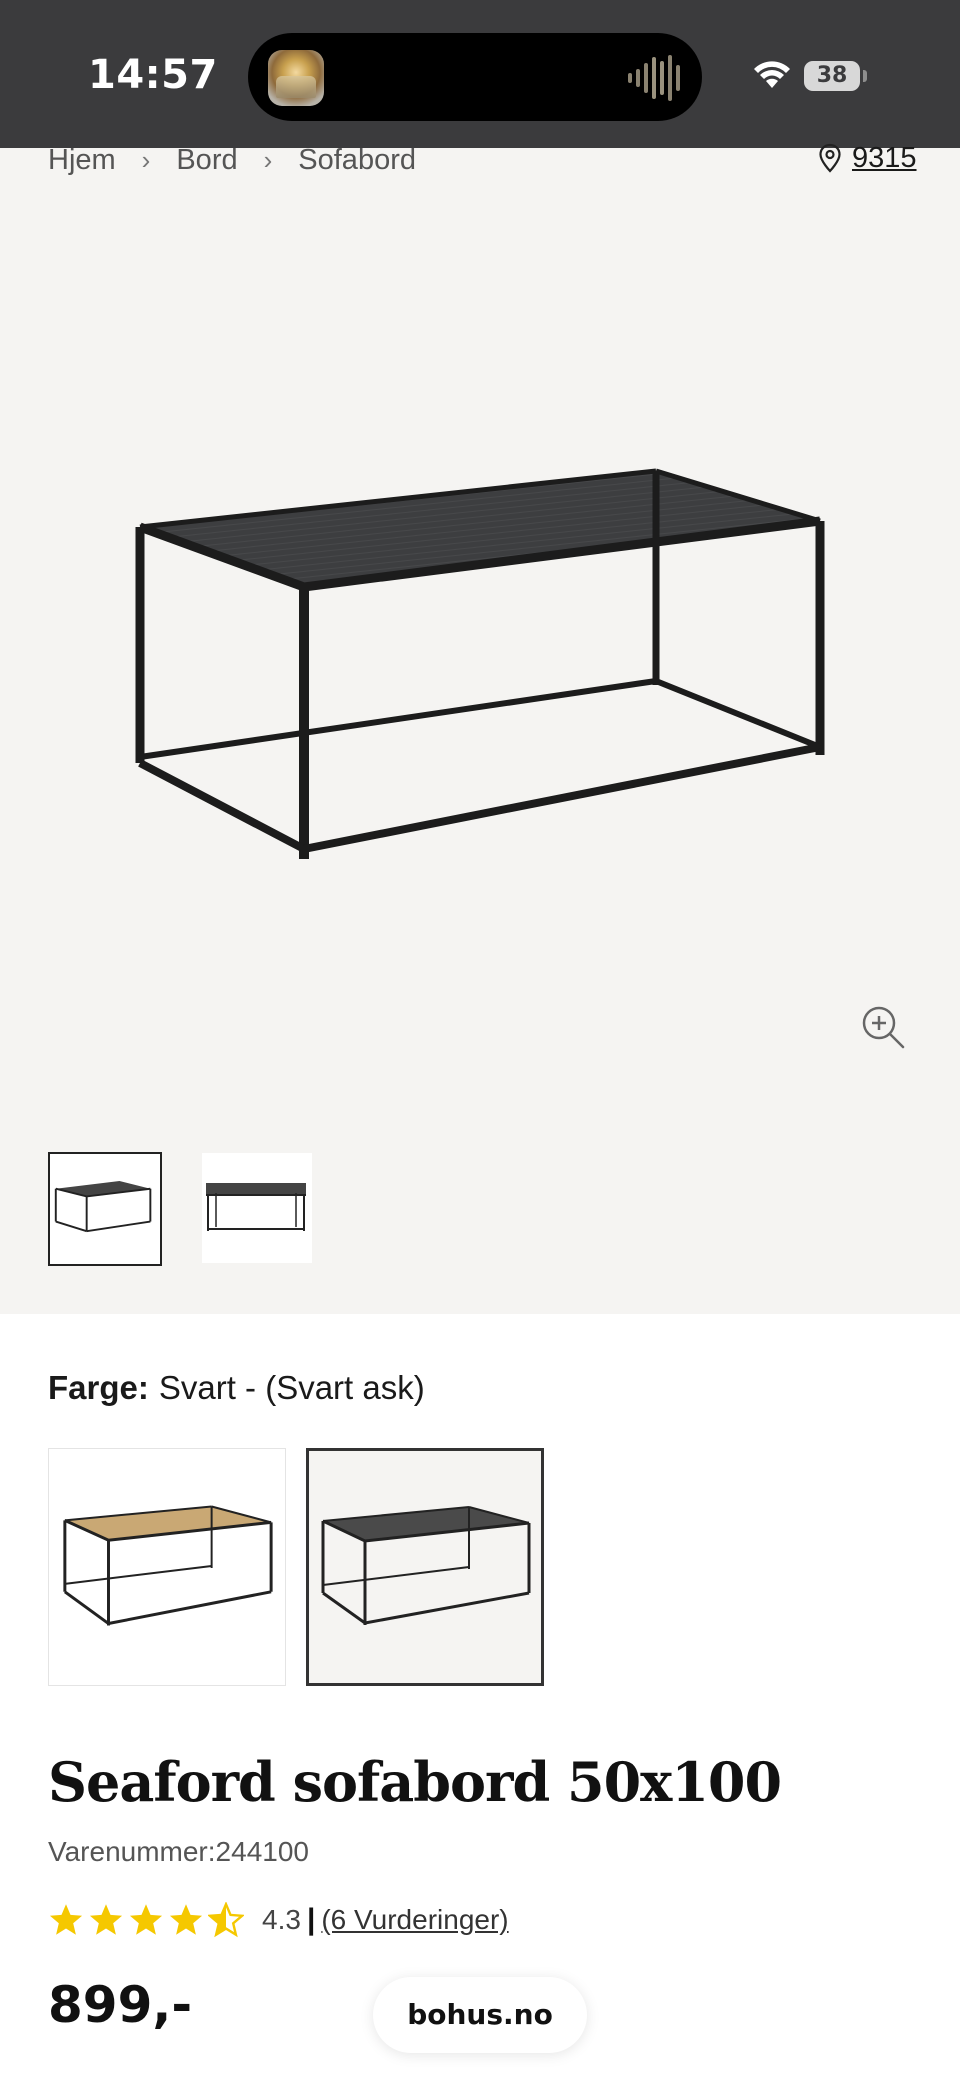 The height and width of the screenshot is (2087, 960). What do you see at coordinates (262, 1851) in the screenshot?
I see `sku-value: 244100` at bounding box center [262, 1851].